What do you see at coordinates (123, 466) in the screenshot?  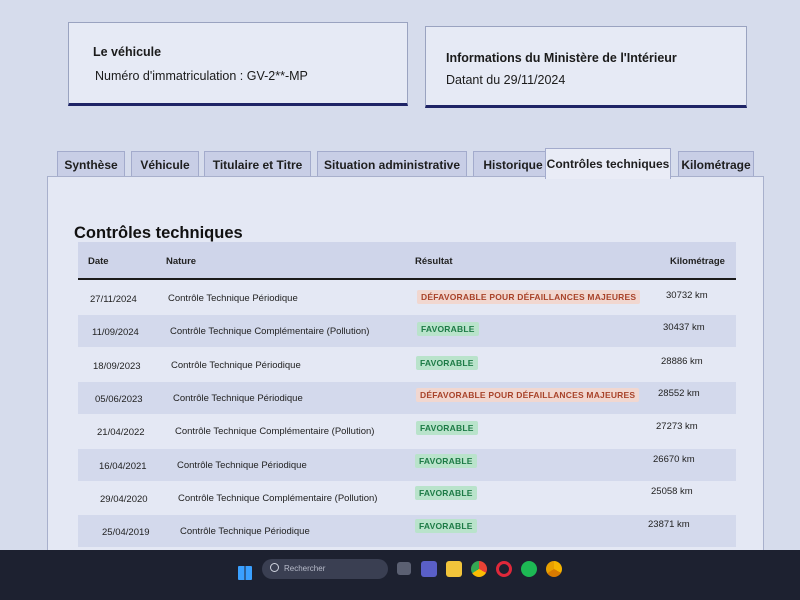 I see `row-date: 16/04/2021` at bounding box center [123, 466].